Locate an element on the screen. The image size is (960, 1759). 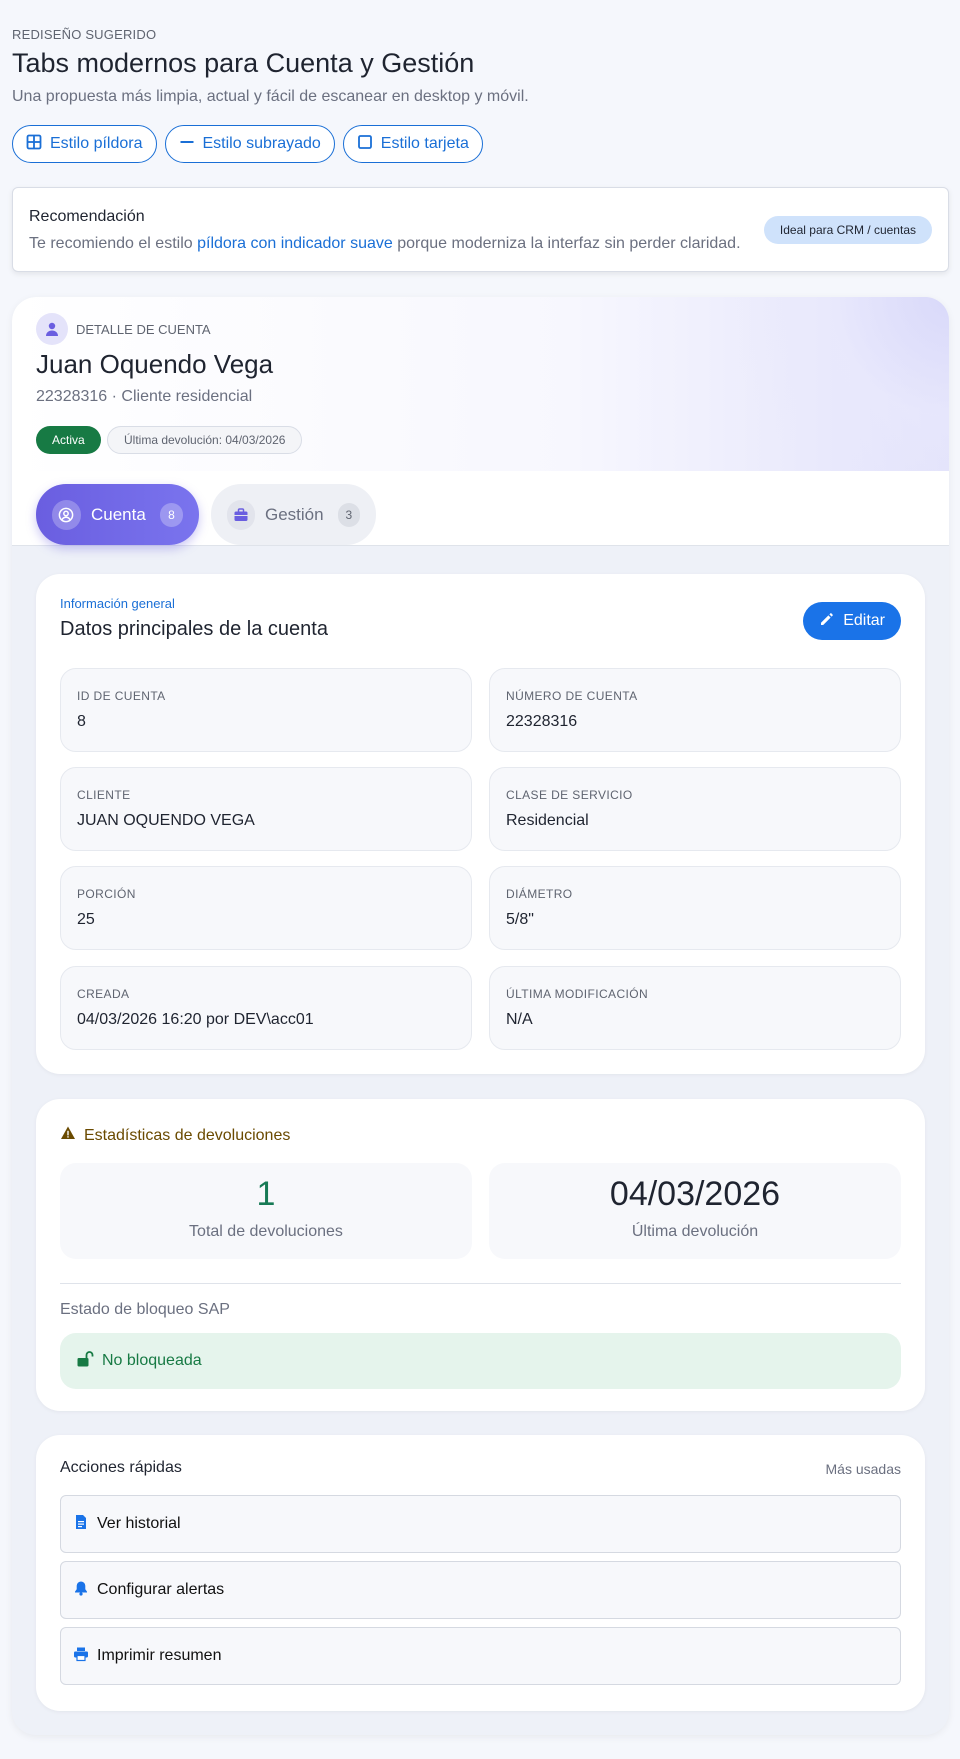
tabs-bar: Cuenta 8 Gestión 3 is located at coordinates (480, 508).